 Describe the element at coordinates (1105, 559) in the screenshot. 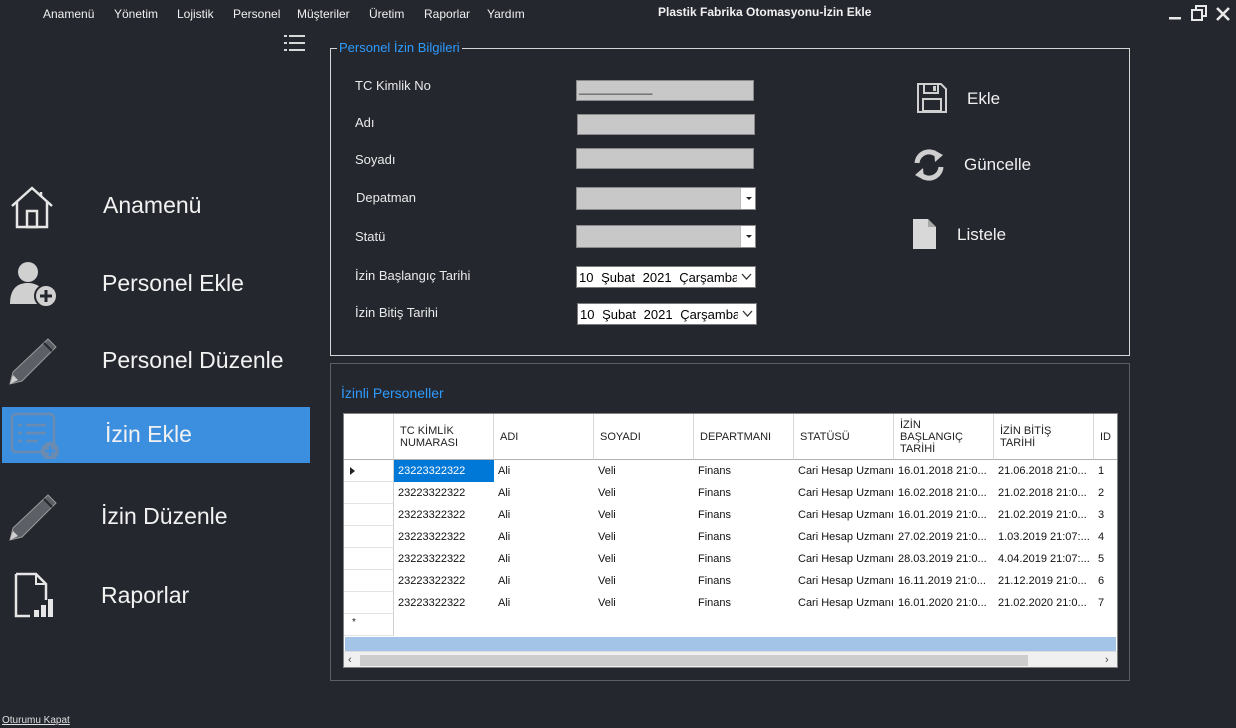

I see `table-cell-id: 5` at that location.